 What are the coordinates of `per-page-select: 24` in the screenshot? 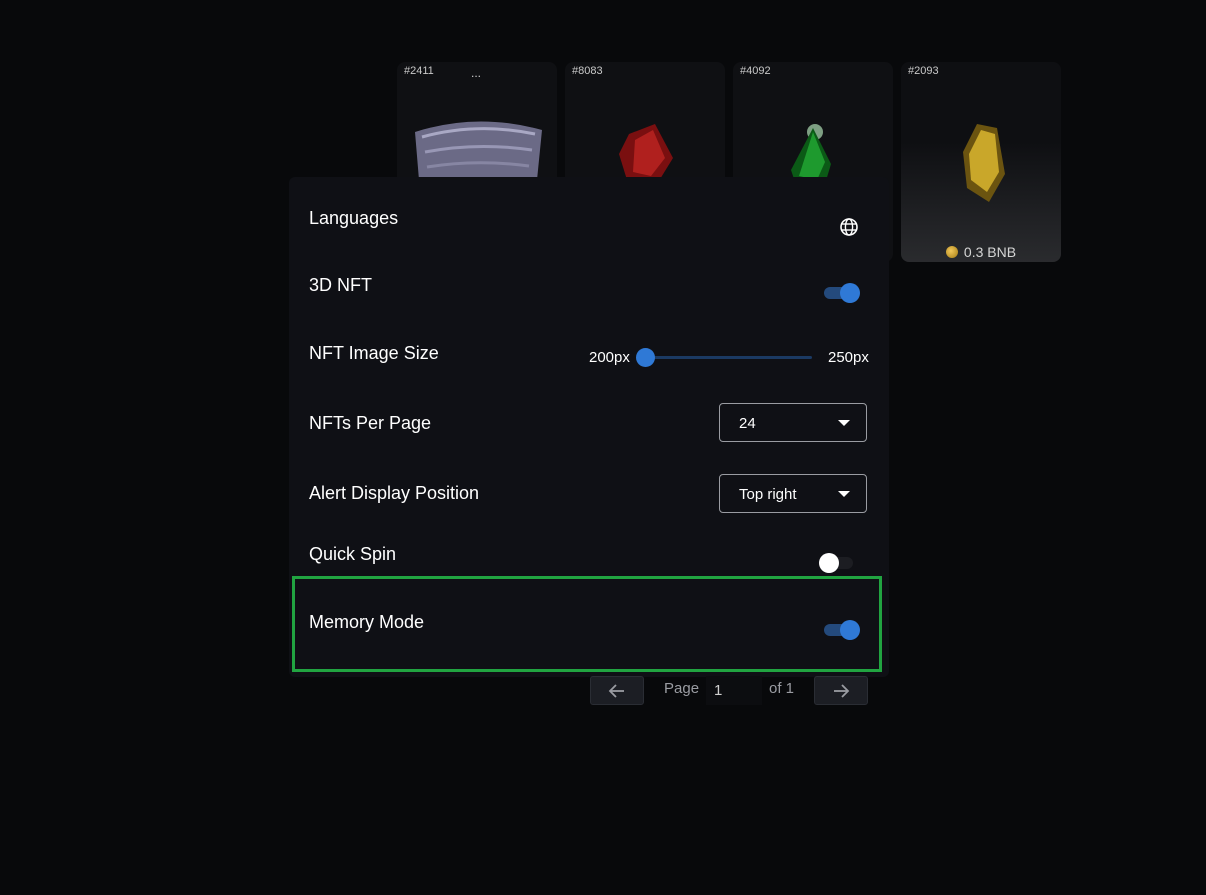 It's located at (793, 422).